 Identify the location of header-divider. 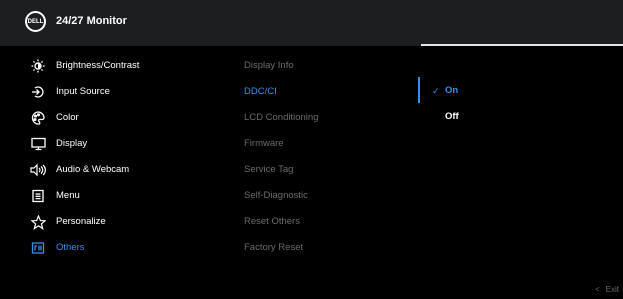
(522, 45).